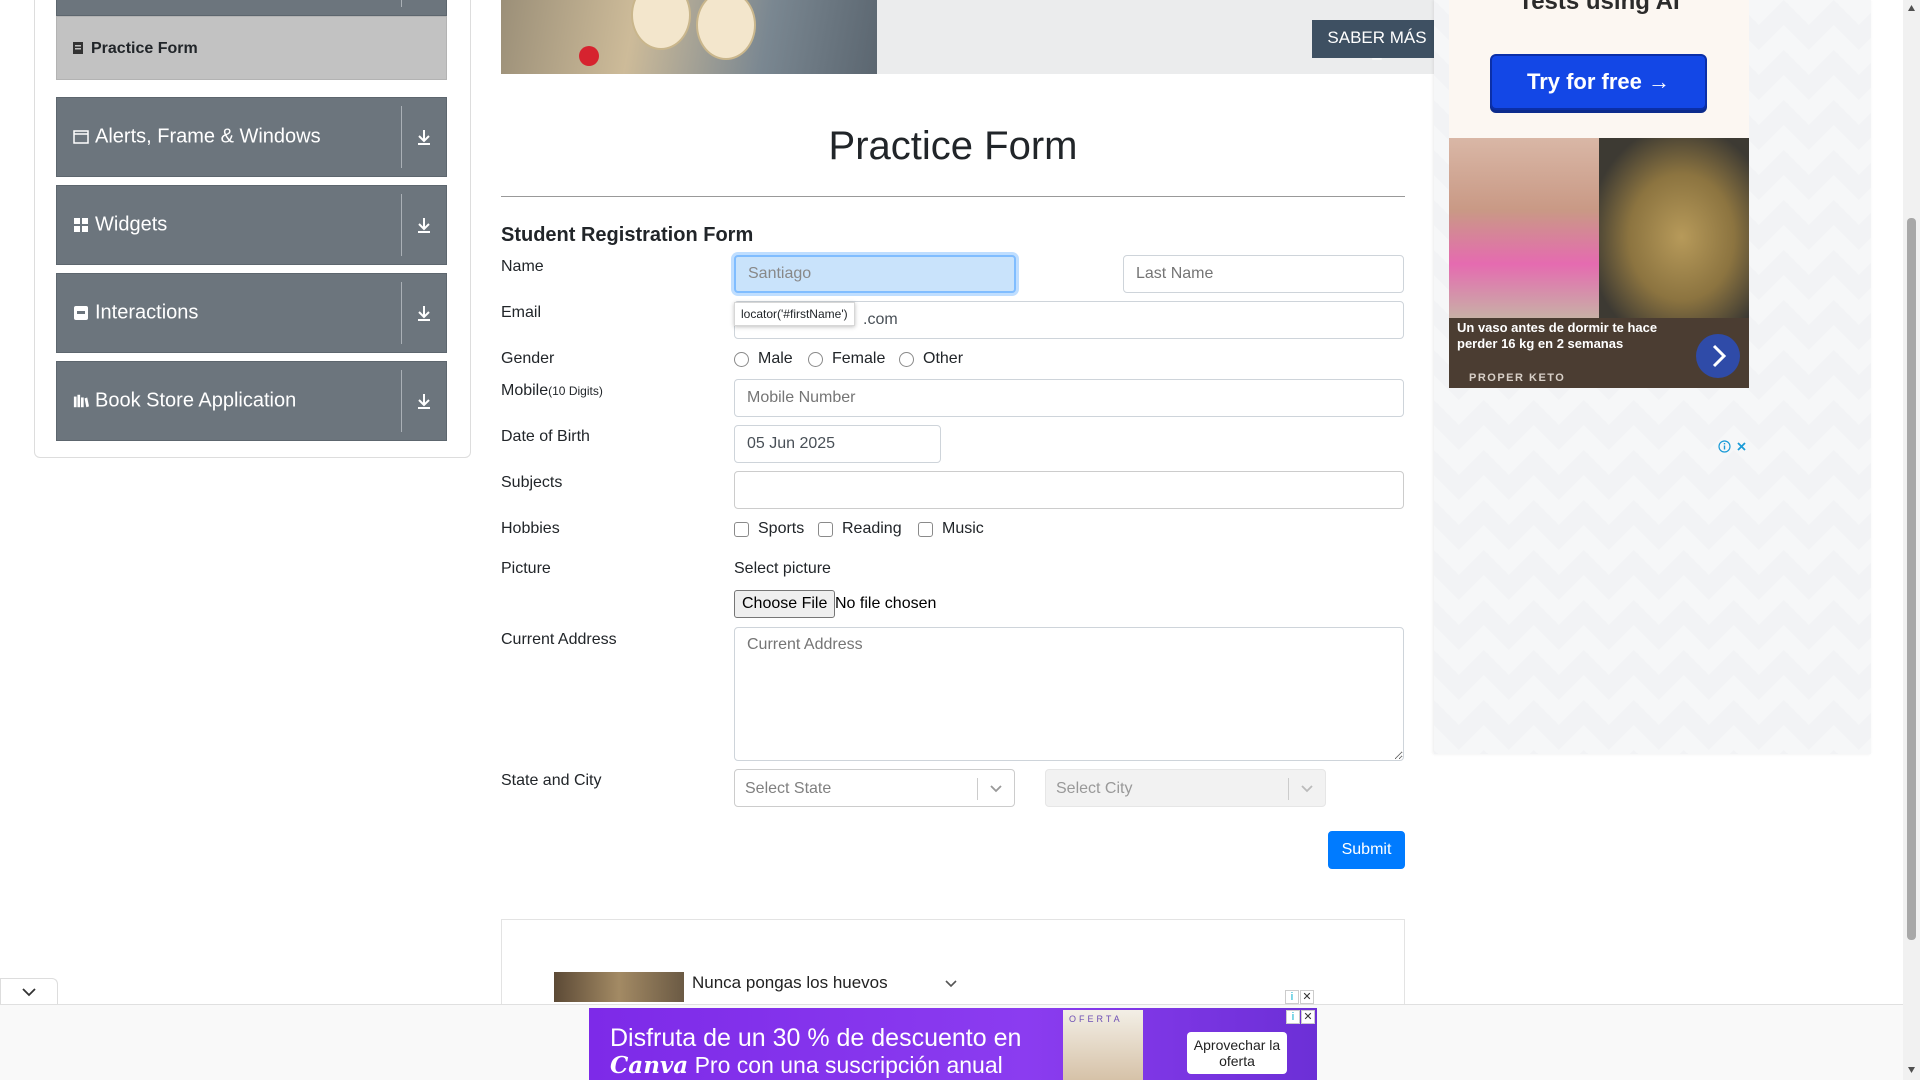 The width and height of the screenshot is (1920, 1080). I want to click on ad-brand: PROPER KETO, so click(1517, 378).